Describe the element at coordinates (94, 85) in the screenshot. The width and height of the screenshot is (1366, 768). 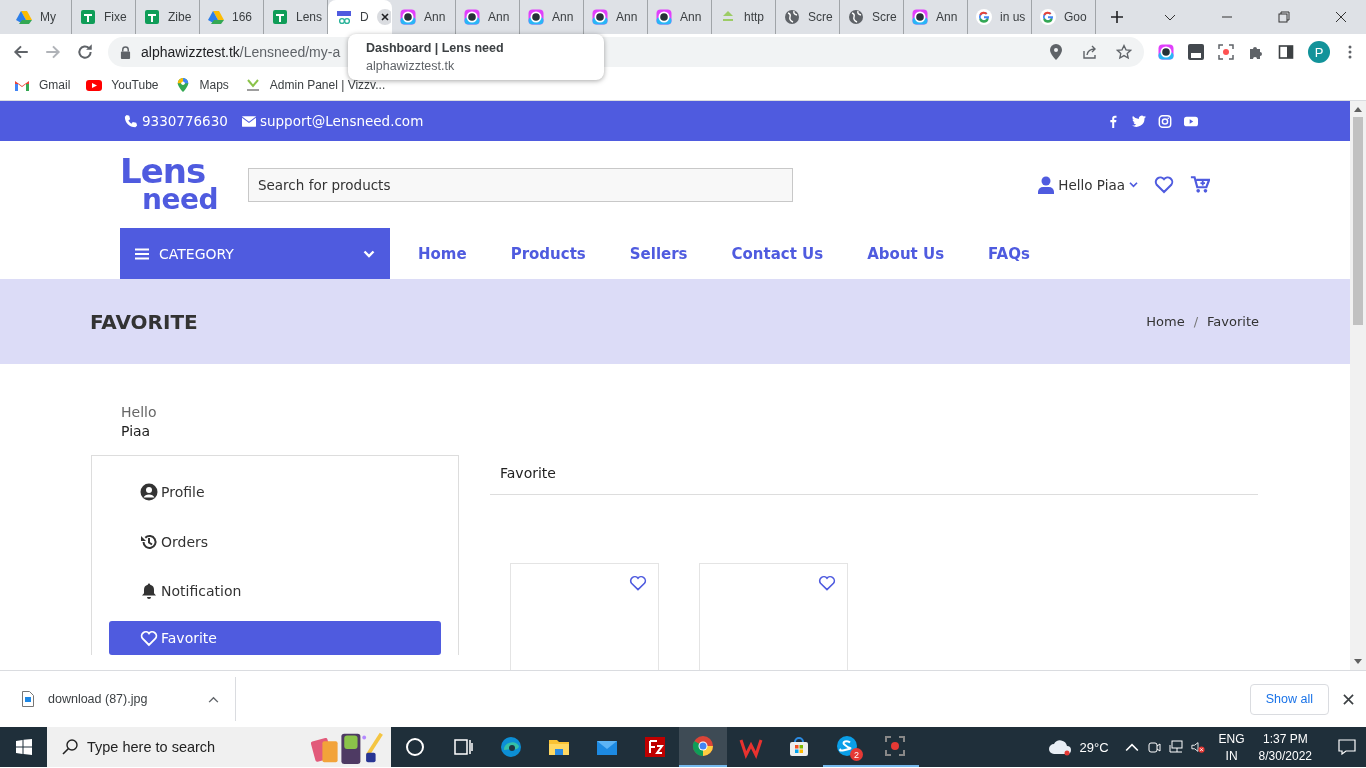
I see `play-icon` at that location.